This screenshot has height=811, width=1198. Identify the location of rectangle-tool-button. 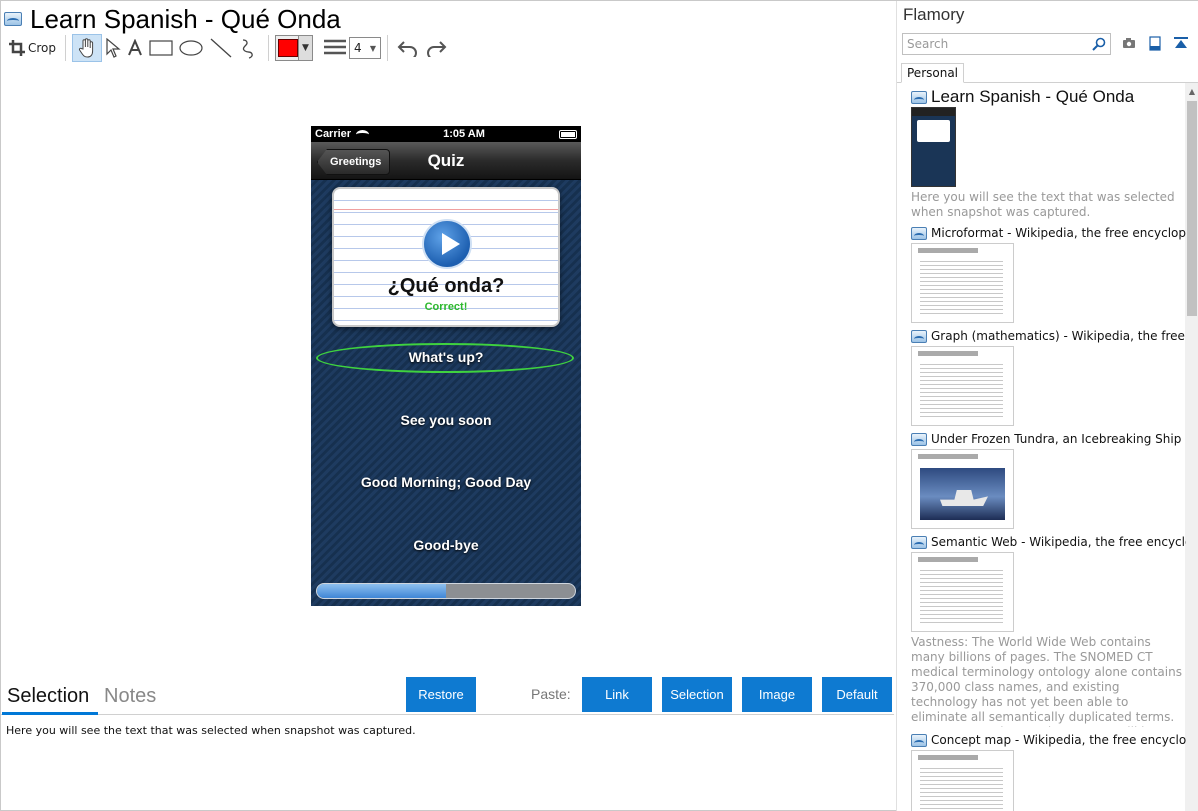
(161, 48).